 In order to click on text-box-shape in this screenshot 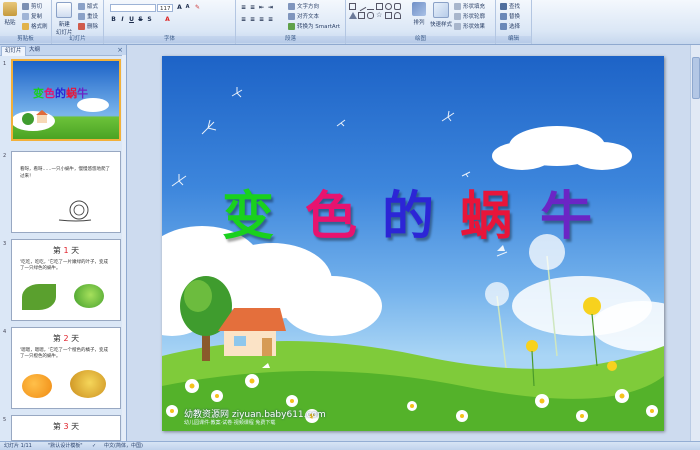, I will do `click(352, 6)`.